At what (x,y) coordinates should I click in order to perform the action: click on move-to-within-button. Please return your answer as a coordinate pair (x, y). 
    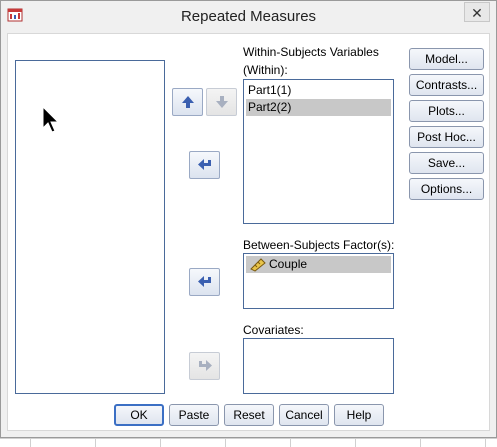
    Looking at the image, I should click on (204, 165).